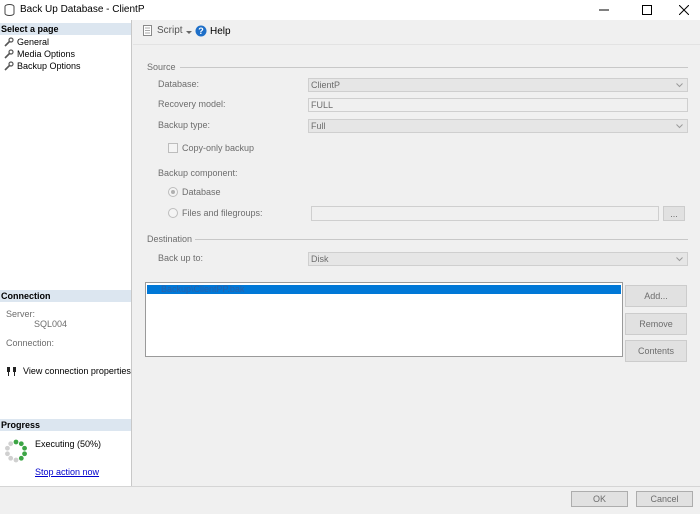 This screenshot has width=700, height=514. Describe the element at coordinates (218, 148) in the screenshot. I see `copy-only-label: Copy-only backup` at that location.